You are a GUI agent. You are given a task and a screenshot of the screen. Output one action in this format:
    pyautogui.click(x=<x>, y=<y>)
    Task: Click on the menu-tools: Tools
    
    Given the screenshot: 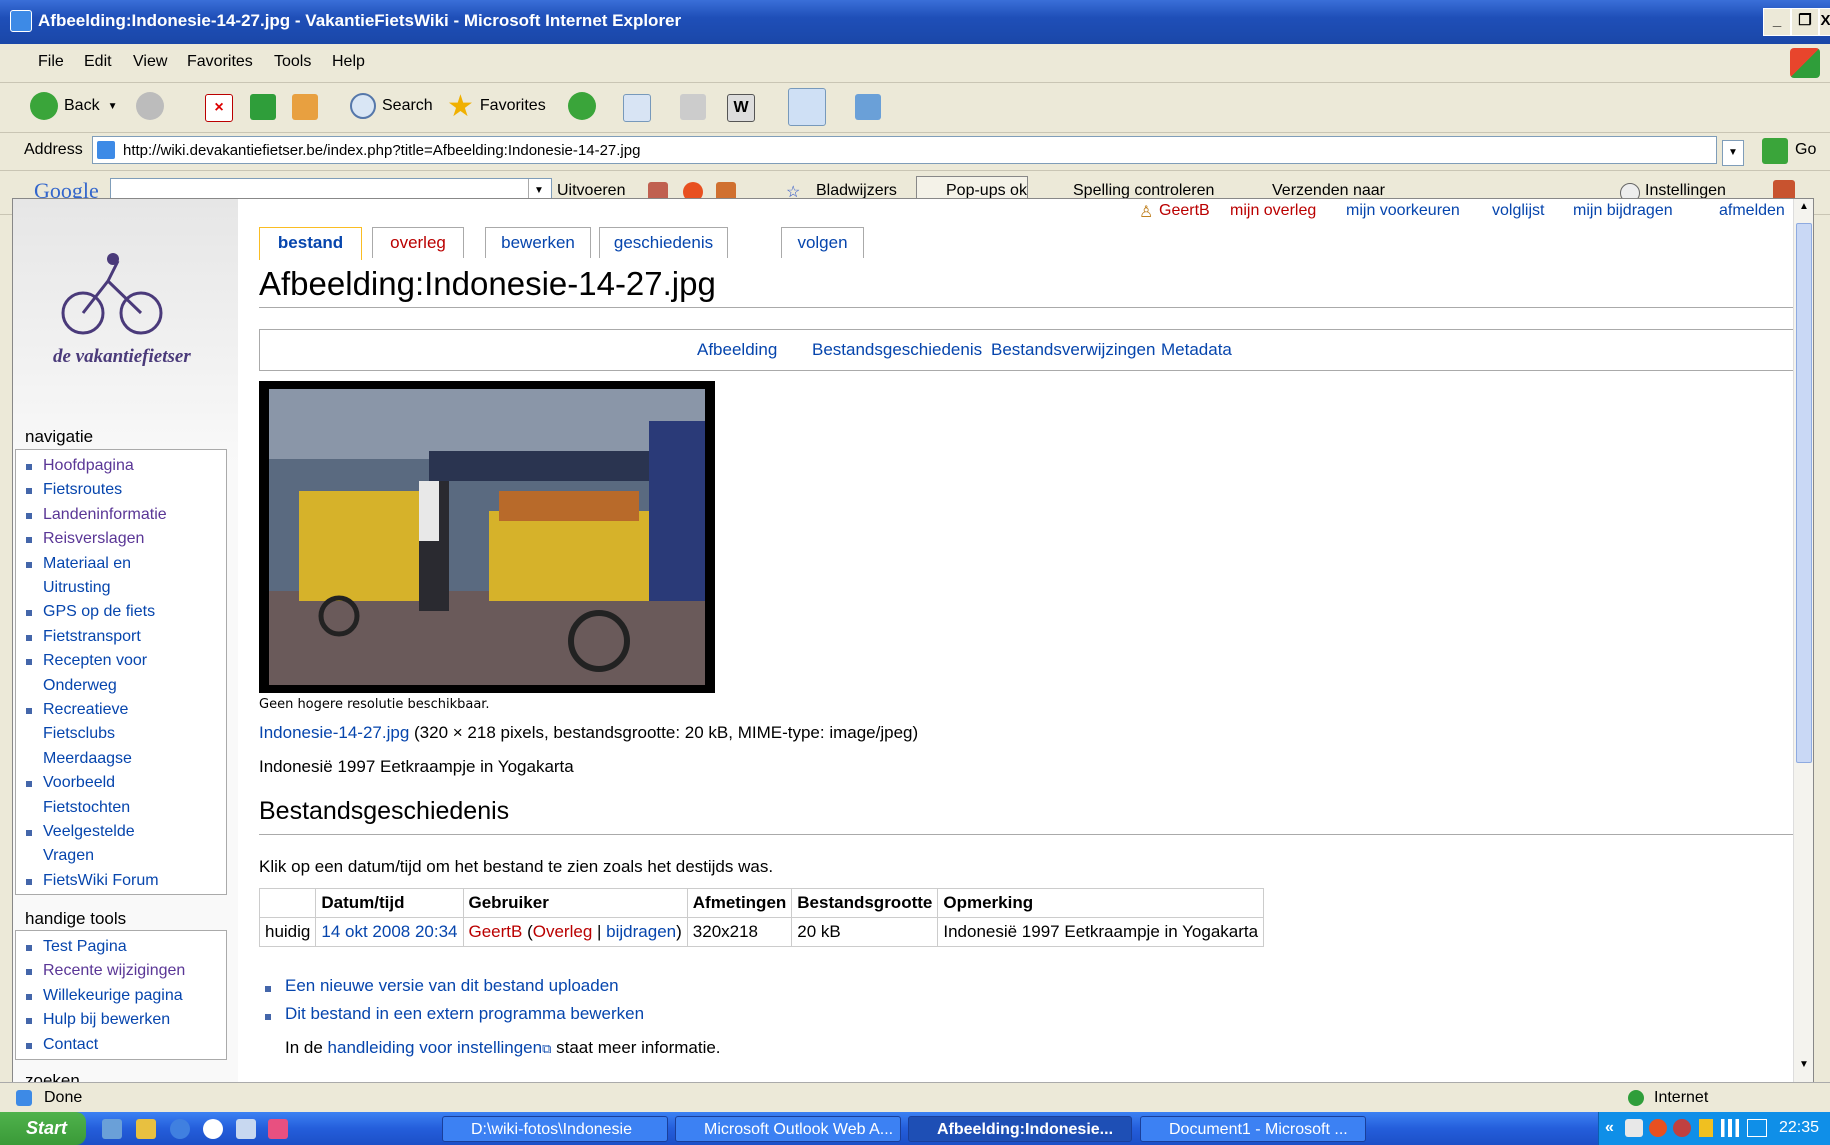 What is the action you would take?
    pyautogui.click(x=292, y=62)
    